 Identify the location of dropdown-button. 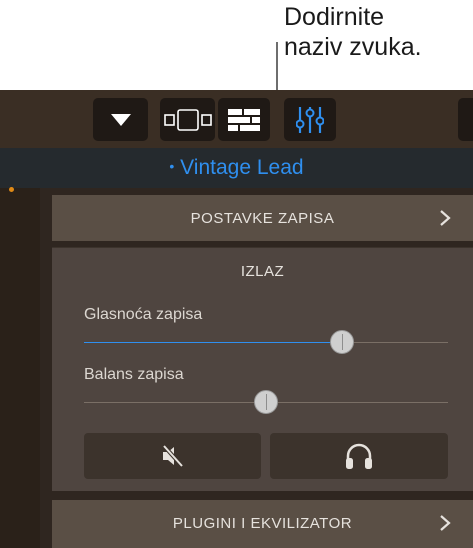
(120, 119).